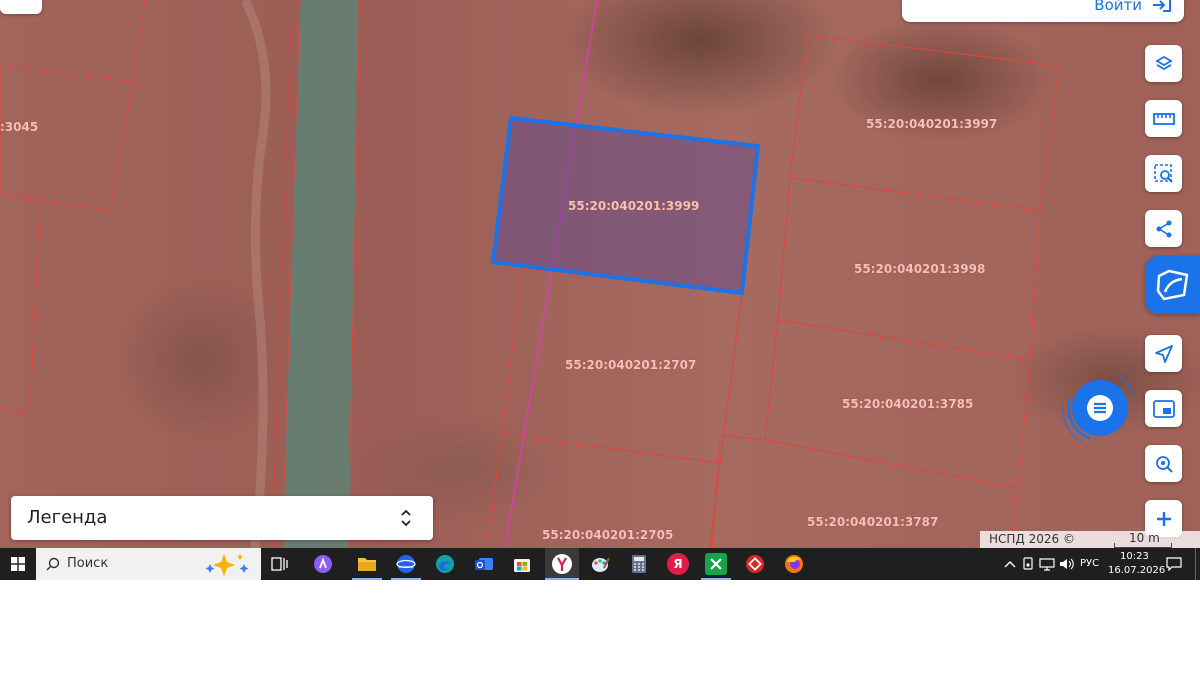 The width and height of the screenshot is (1200, 675). What do you see at coordinates (907, 404) in the screenshot?
I see `parcel-label: 55:20:040201:3785` at bounding box center [907, 404].